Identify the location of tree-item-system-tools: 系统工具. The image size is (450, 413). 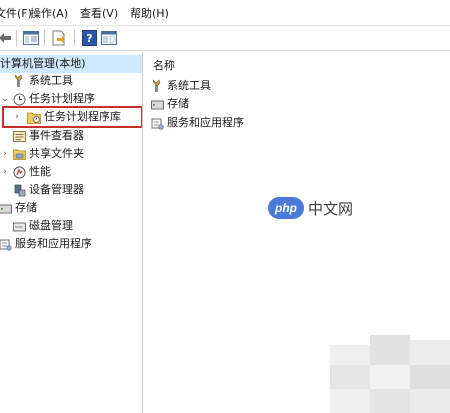
(36, 81).